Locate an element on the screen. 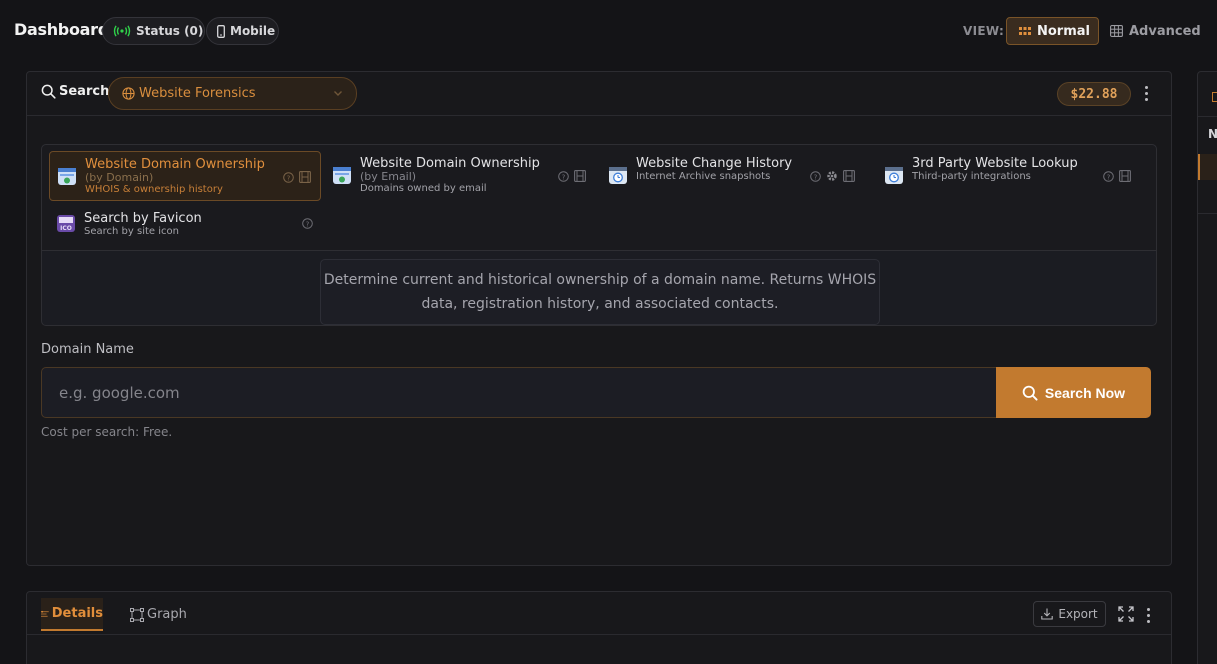  category-select-value: Website Forensics is located at coordinates (197, 93).